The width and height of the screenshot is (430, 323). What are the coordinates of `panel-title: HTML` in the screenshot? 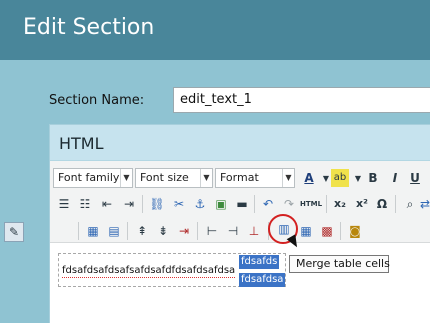 It's located at (81, 143).